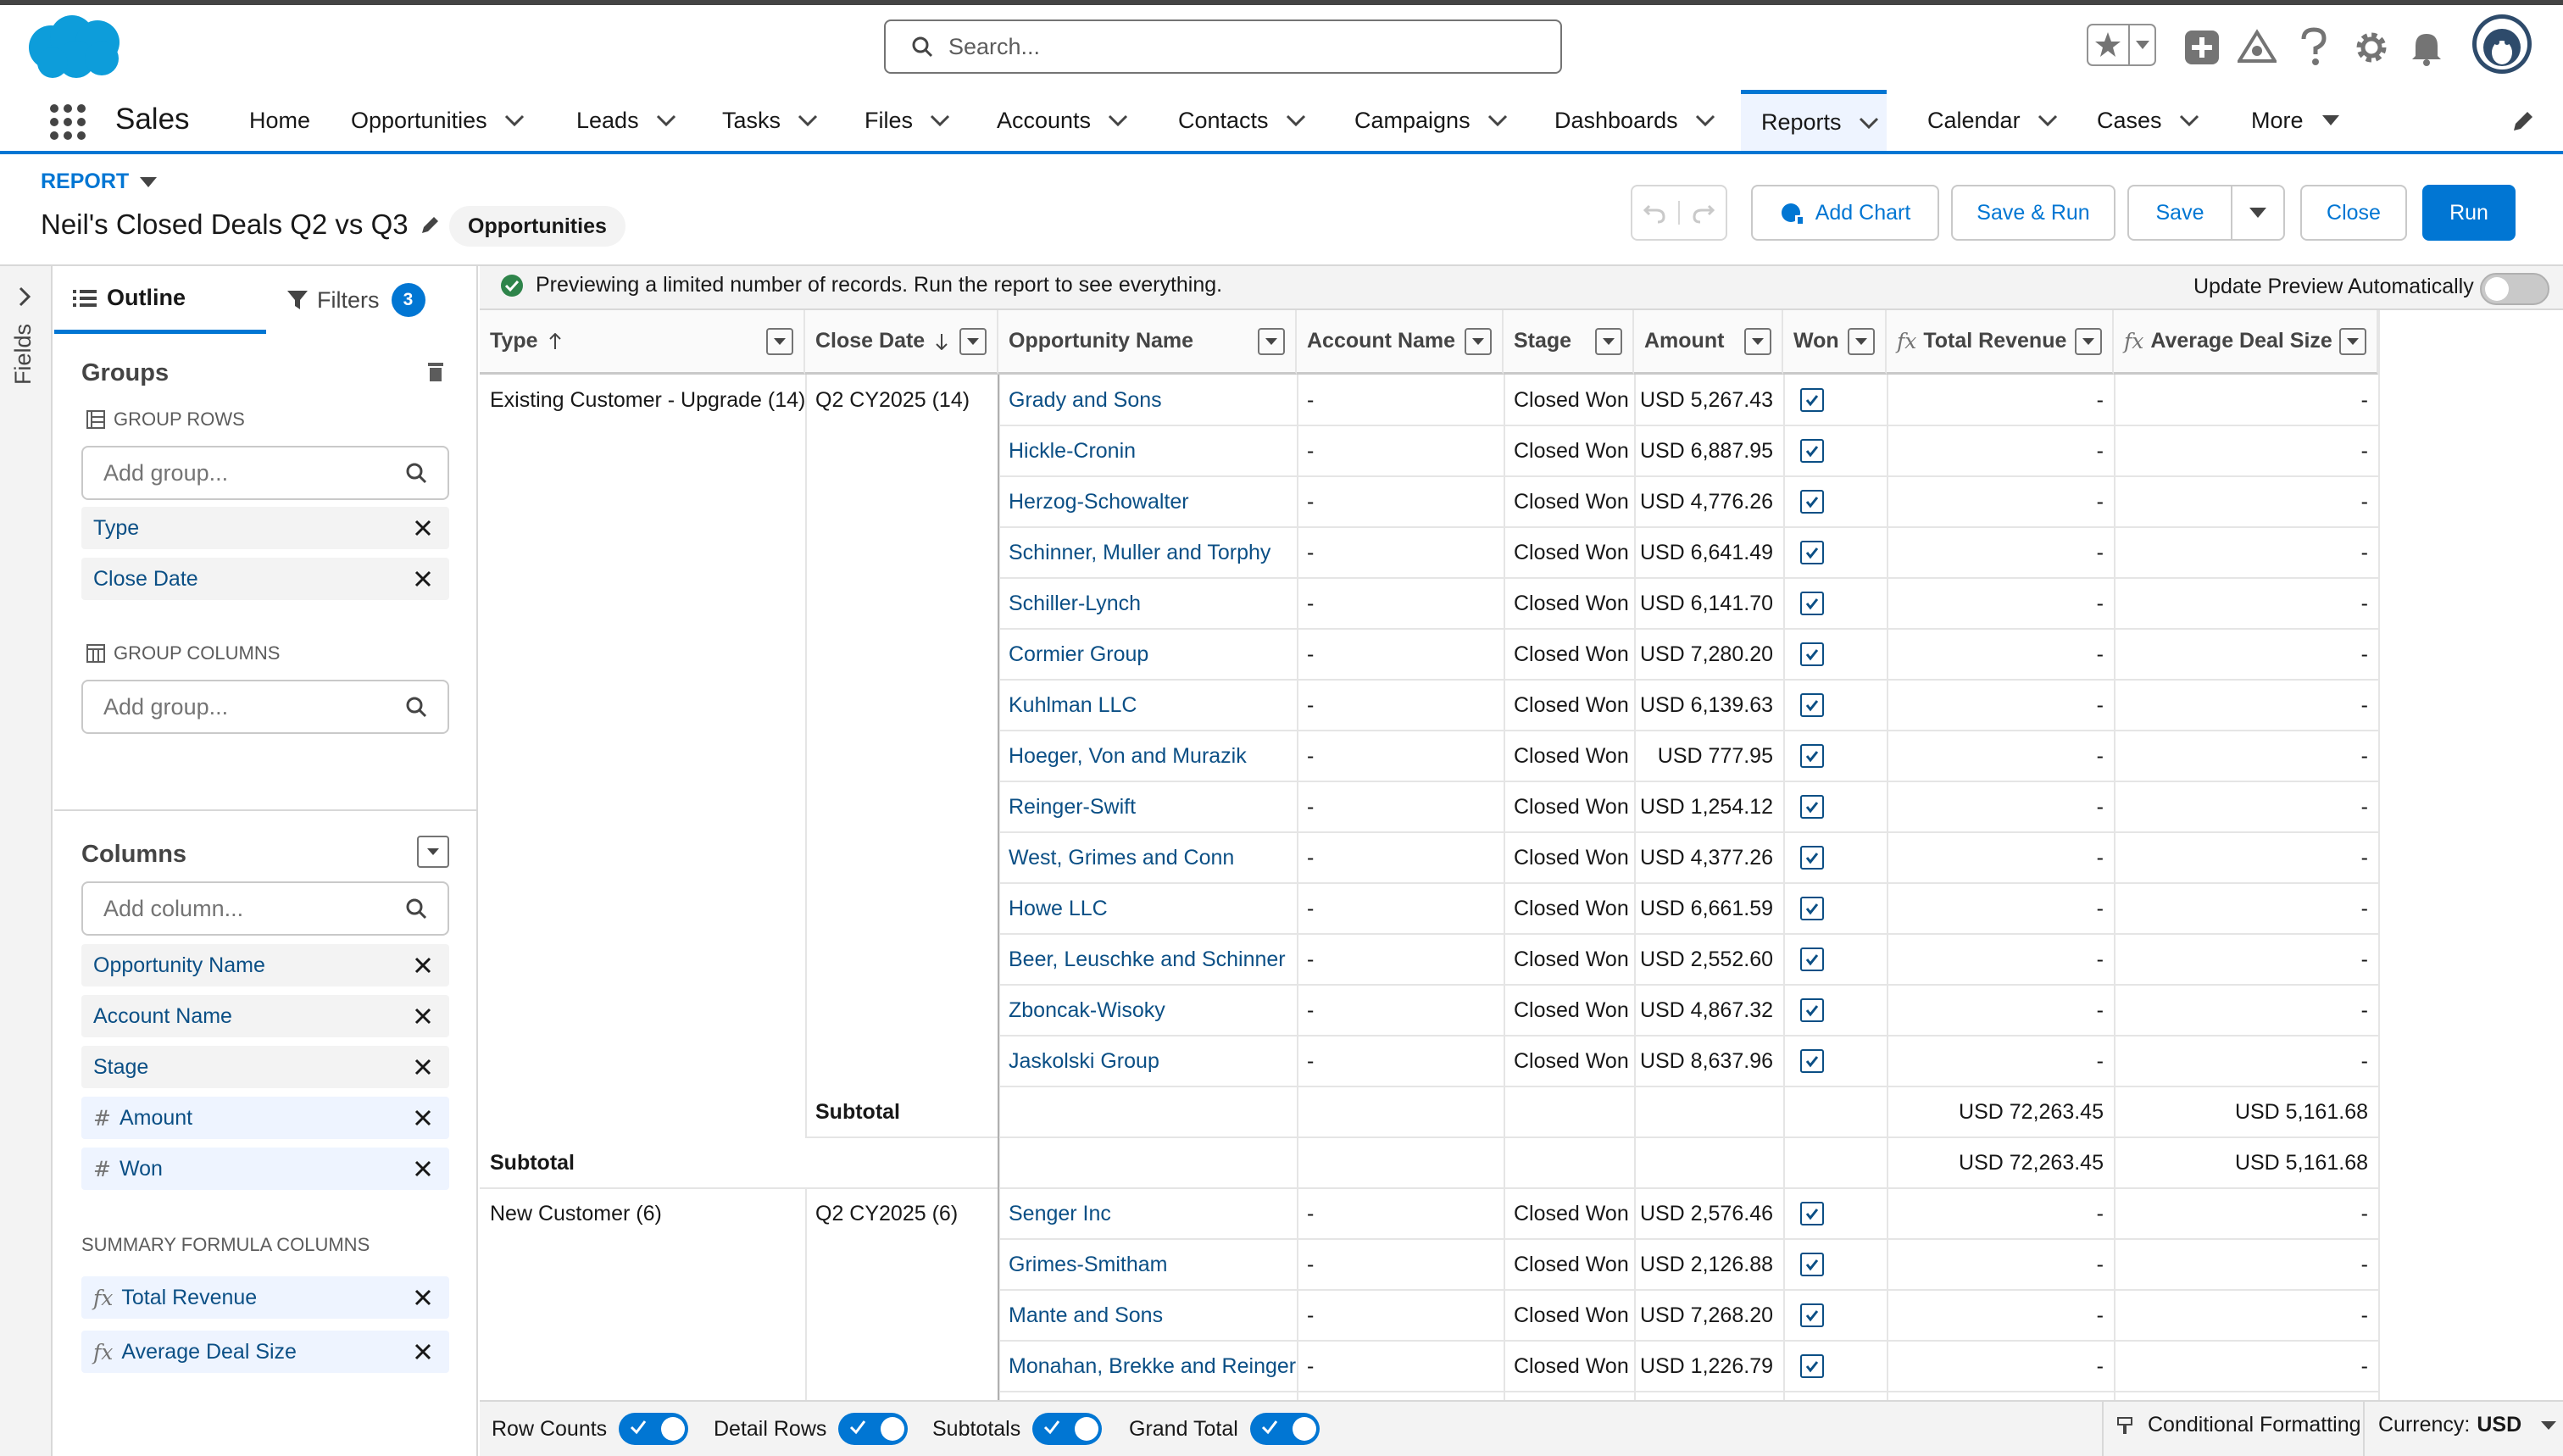 The image size is (2563, 1456). What do you see at coordinates (265, 1067) in the screenshot?
I see `column-chip-stage: Stage` at bounding box center [265, 1067].